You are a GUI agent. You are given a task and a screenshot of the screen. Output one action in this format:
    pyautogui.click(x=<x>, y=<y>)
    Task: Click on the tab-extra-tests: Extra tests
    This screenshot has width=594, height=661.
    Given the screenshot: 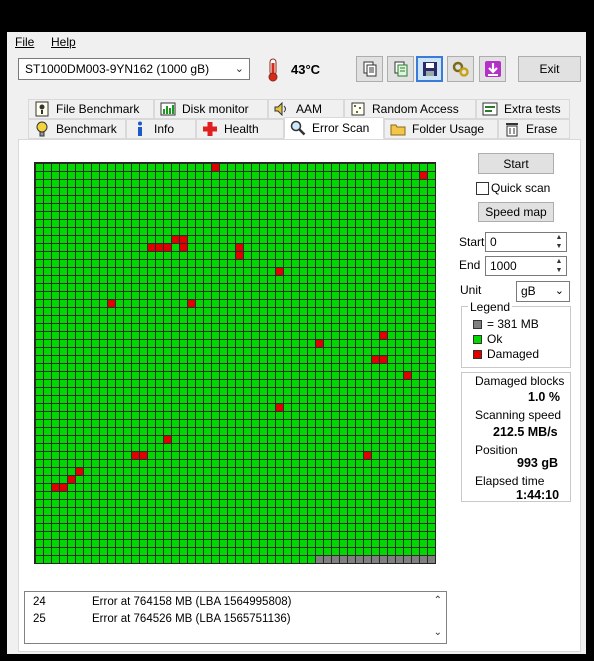 What is the action you would take?
    pyautogui.click(x=523, y=109)
    